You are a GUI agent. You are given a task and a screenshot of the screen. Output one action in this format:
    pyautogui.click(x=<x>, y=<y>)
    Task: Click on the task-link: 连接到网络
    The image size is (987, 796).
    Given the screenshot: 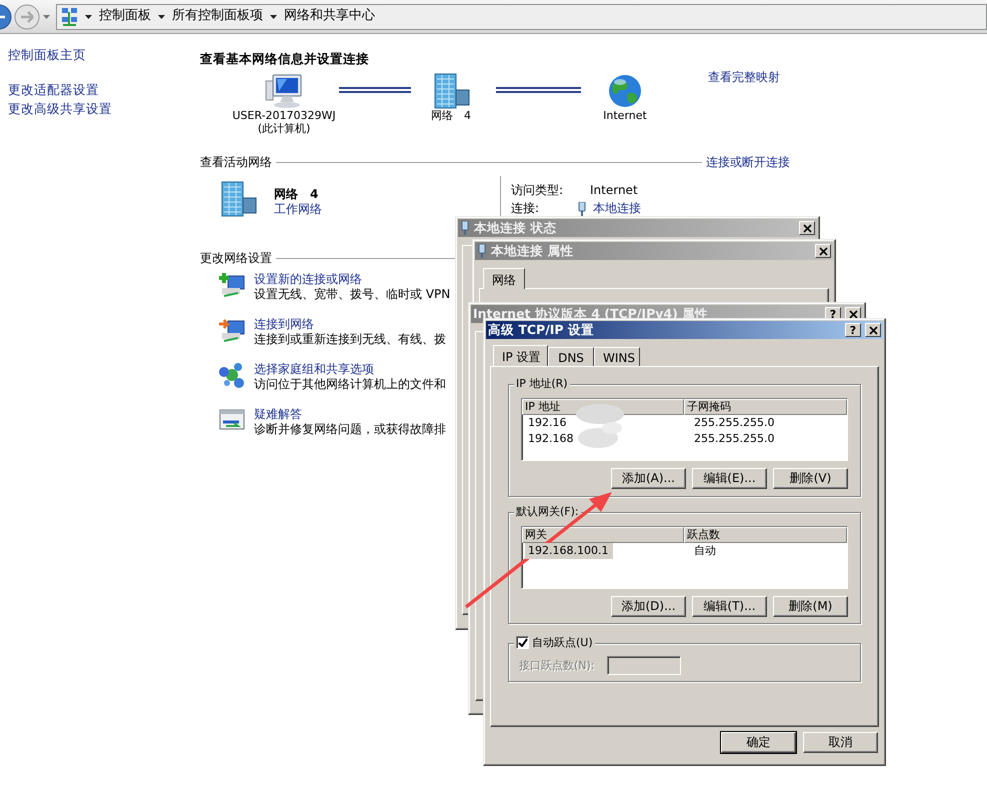 What is the action you would take?
    pyautogui.click(x=350, y=324)
    